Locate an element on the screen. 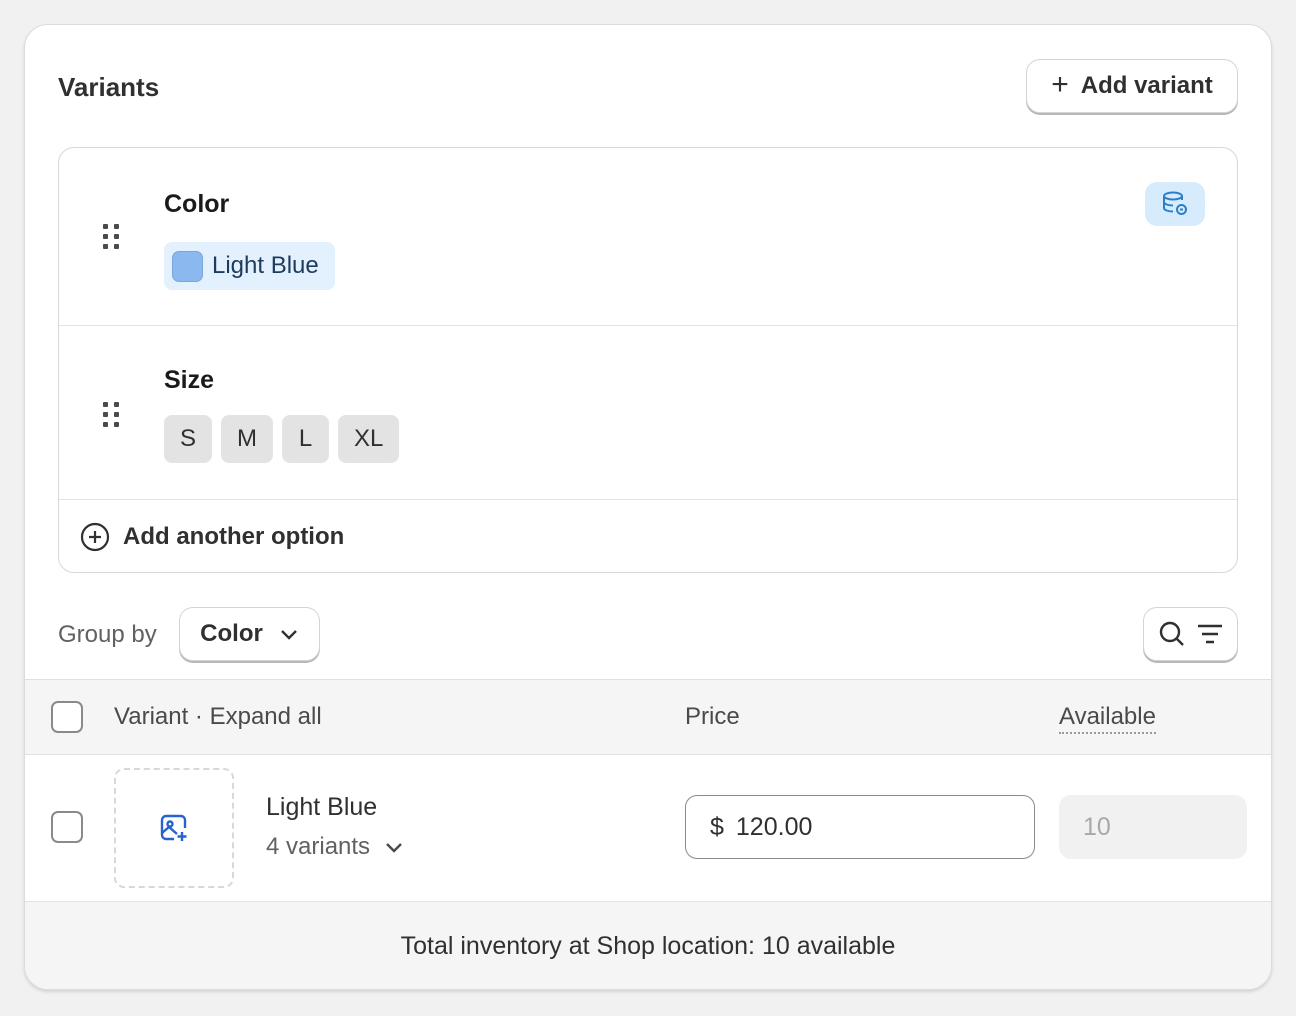 The height and width of the screenshot is (1016, 1296). add-variant-label: Add variant is located at coordinates (1146, 85).